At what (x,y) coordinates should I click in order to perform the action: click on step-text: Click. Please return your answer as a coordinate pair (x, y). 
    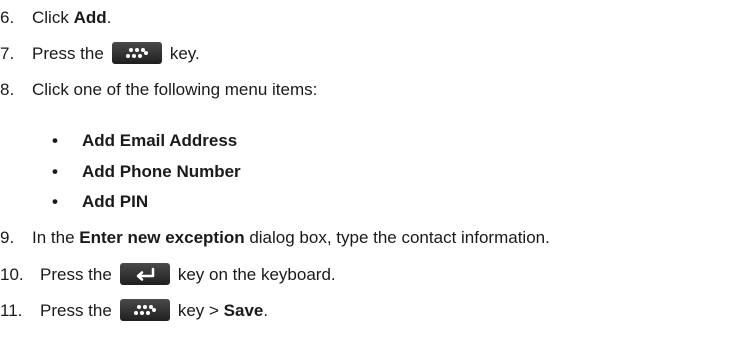
    Looking at the image, I should click on (53, 17).